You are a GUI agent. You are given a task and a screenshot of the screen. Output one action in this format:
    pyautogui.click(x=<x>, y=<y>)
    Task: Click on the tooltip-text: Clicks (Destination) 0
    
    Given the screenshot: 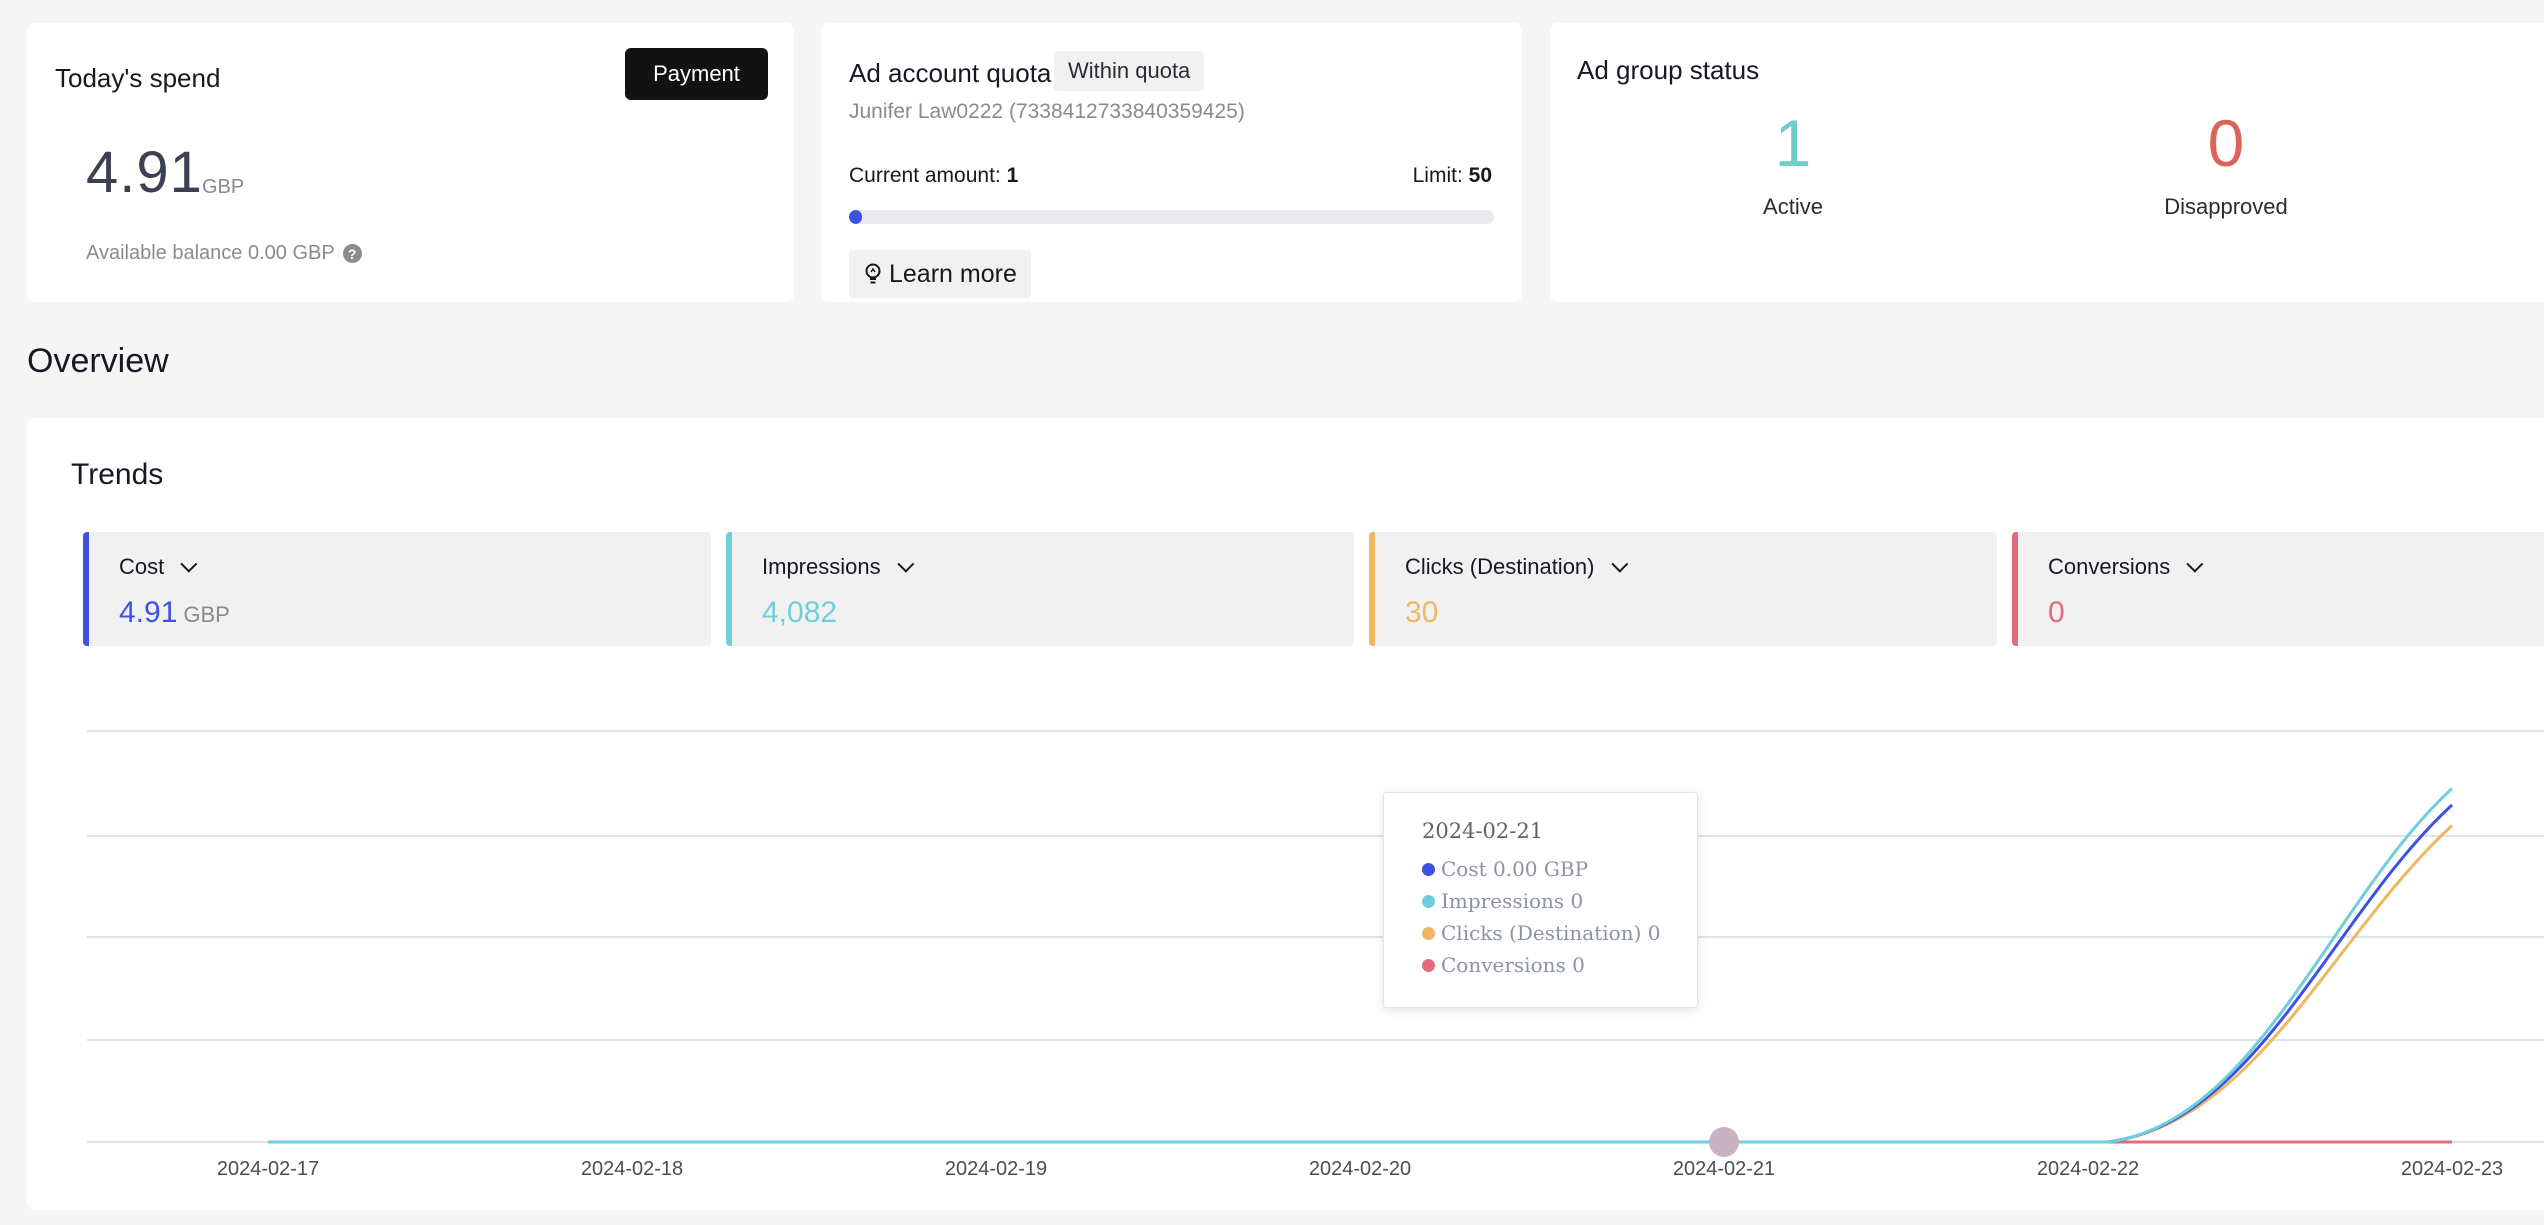 What is the action you would take?
    pyautogui.click(x=1551, y=933)
    